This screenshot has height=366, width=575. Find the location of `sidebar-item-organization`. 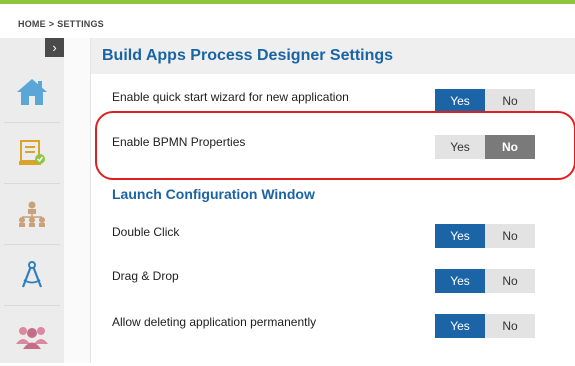

sidebar-item-organization is located at coordinates (32, 214).